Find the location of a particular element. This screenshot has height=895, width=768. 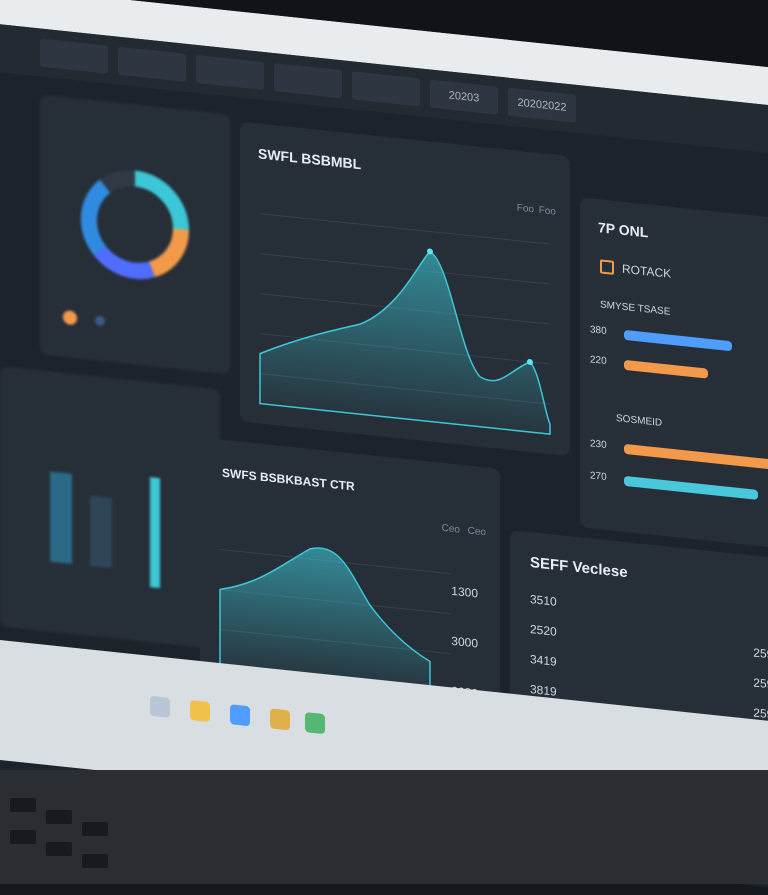

bars-panel is located at coordinates (110, 508).